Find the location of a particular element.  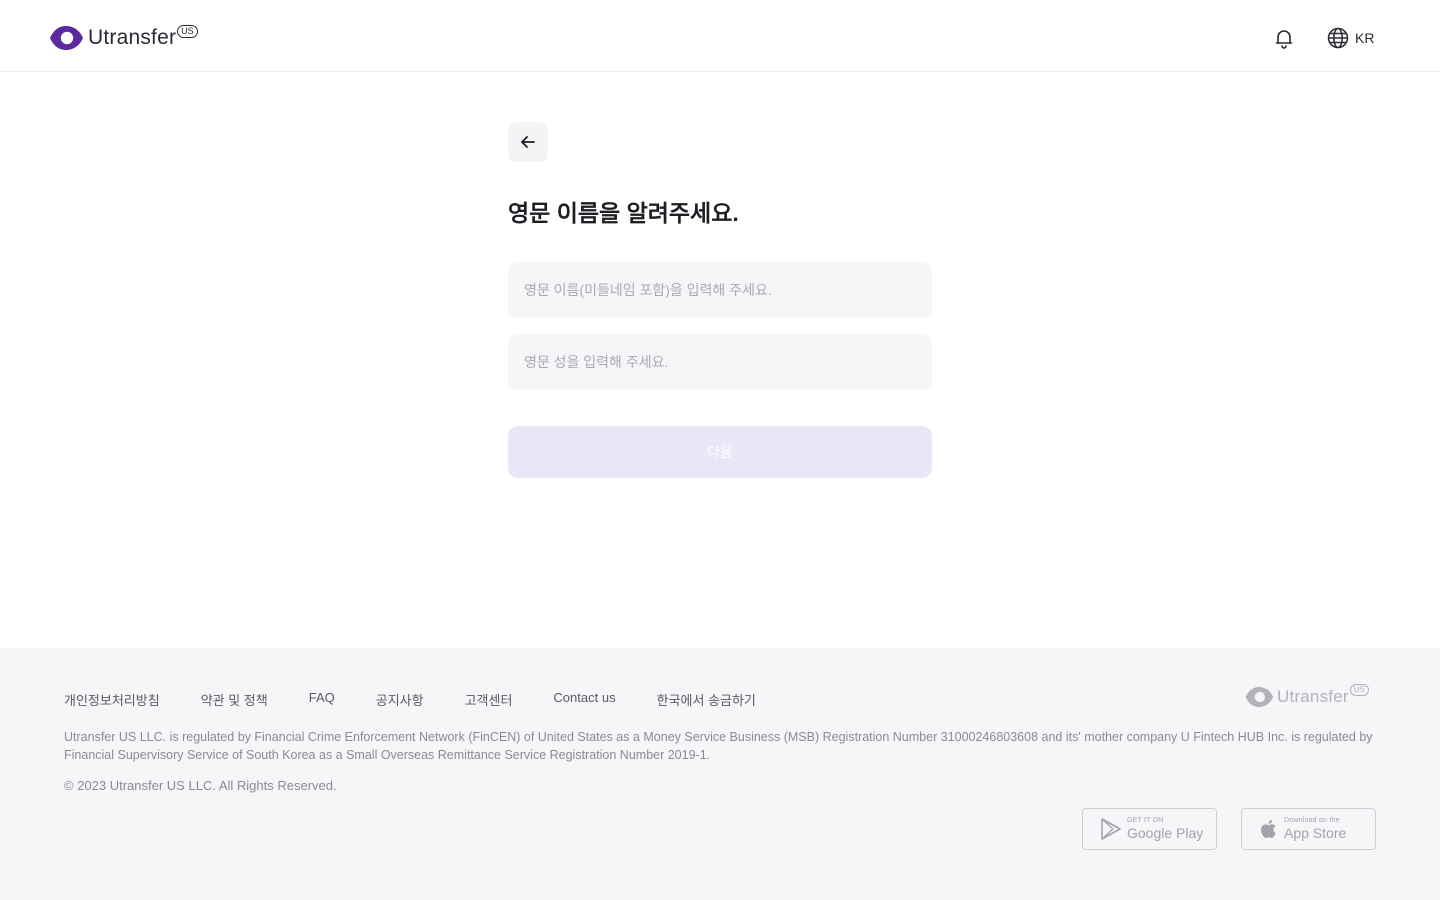

footer-logo-badge: US is located at coordinates (1359, 690).